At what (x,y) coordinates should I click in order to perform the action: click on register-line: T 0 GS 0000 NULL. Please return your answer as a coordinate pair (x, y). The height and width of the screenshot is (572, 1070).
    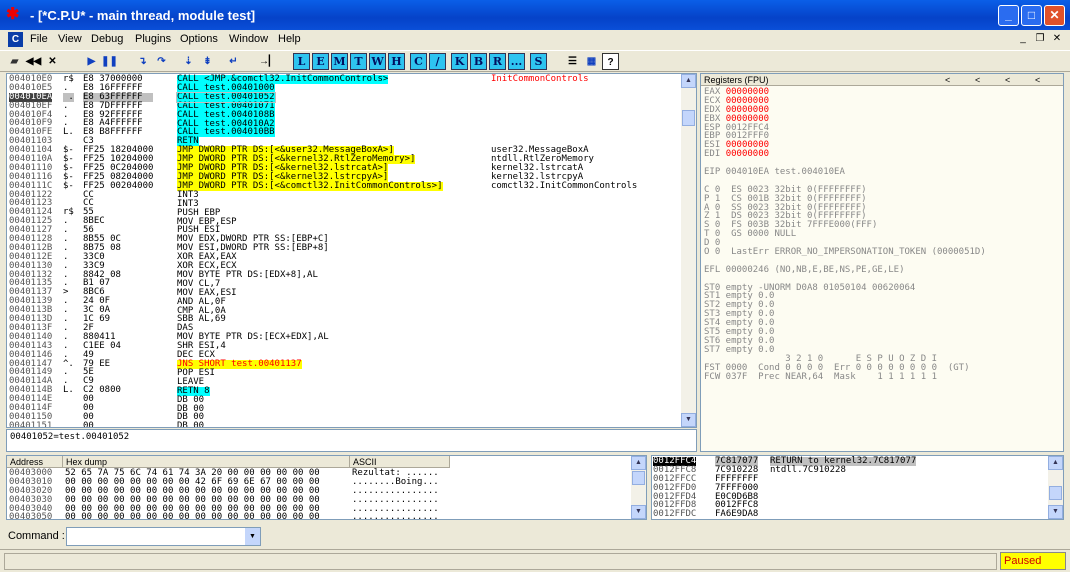
    Looking at the image, I should click on (750, 234).